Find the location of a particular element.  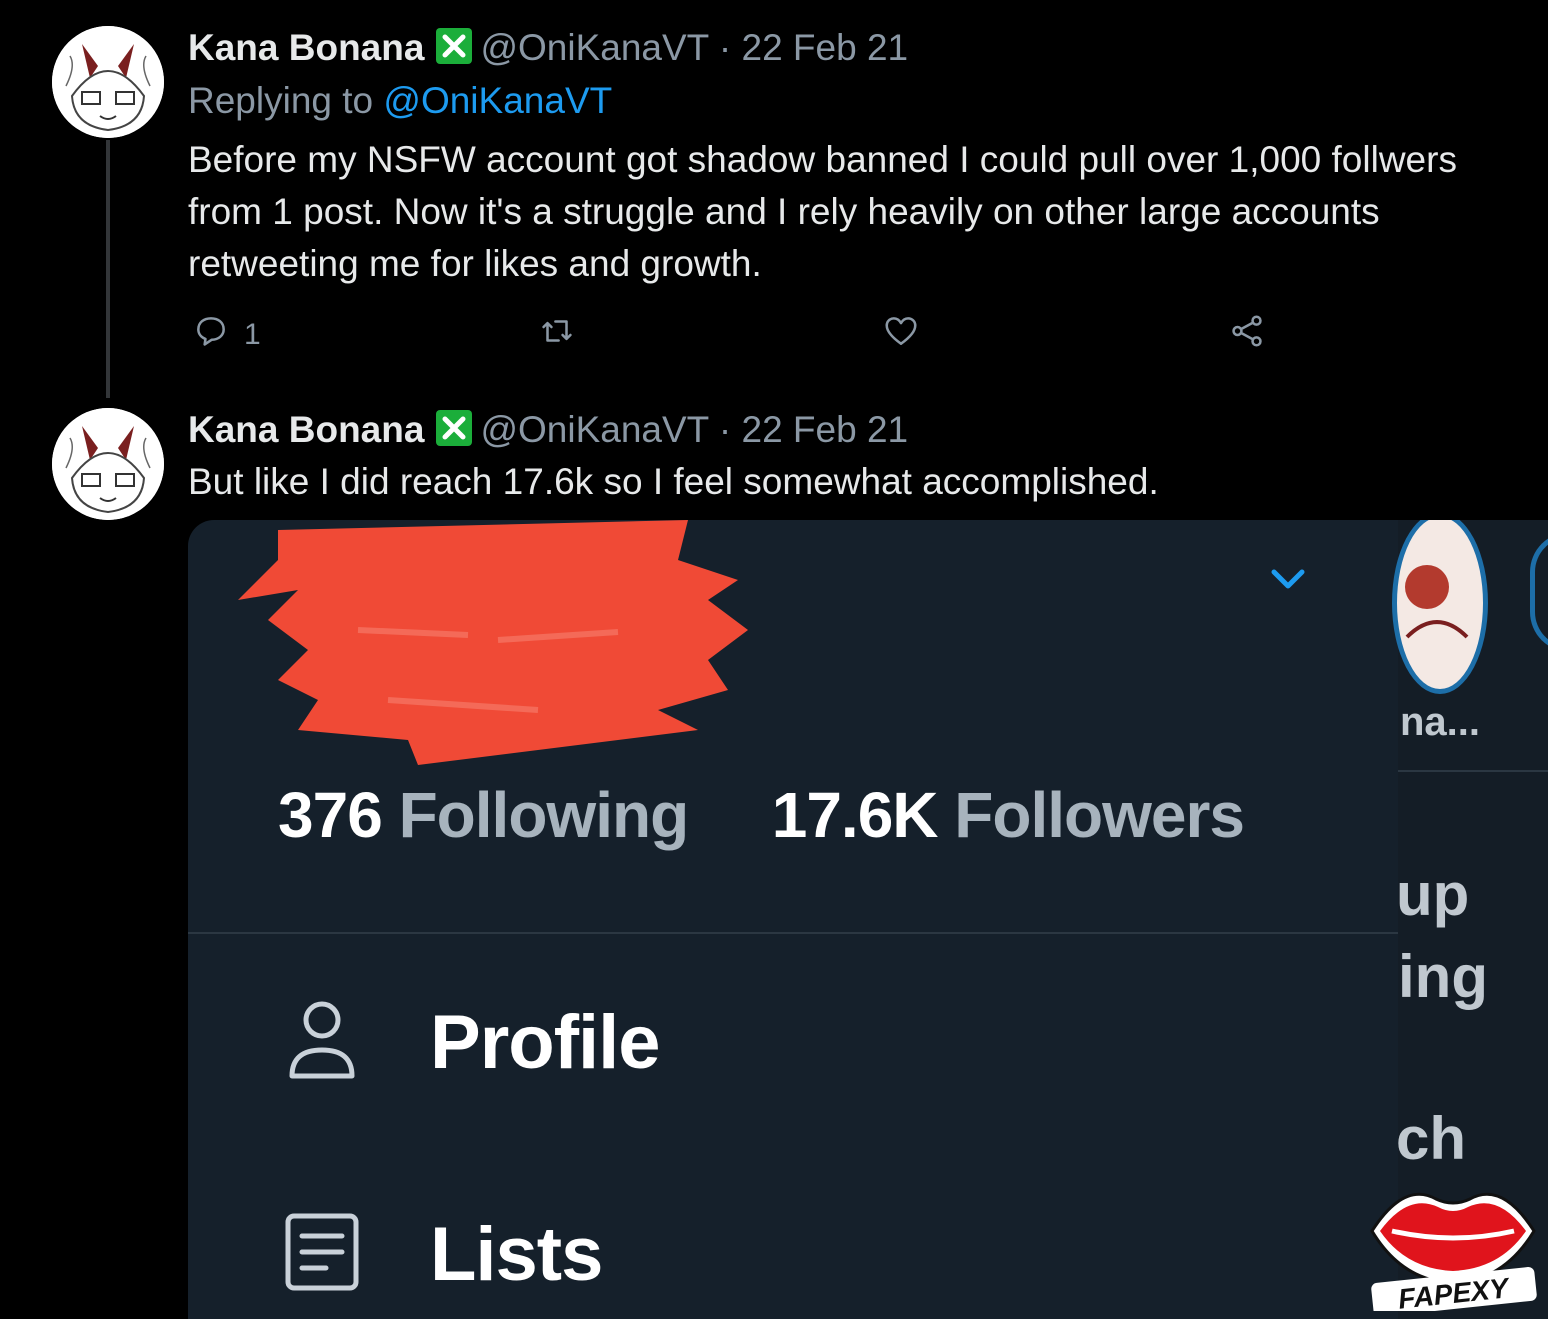

partial-text-ch: ch is located at coordinates (1431, 1138).